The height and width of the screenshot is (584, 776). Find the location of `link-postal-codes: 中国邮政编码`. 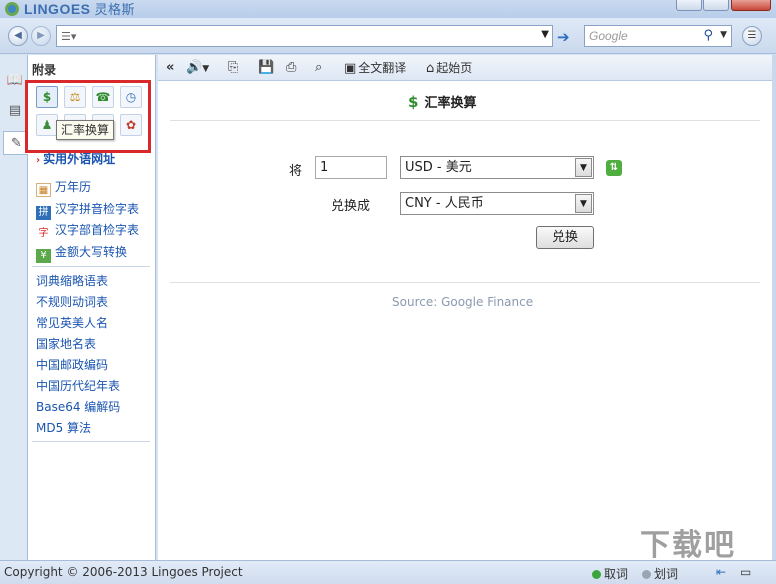

link-postal-codes: 中国邮政编码 is located at coordinates (72, 364).